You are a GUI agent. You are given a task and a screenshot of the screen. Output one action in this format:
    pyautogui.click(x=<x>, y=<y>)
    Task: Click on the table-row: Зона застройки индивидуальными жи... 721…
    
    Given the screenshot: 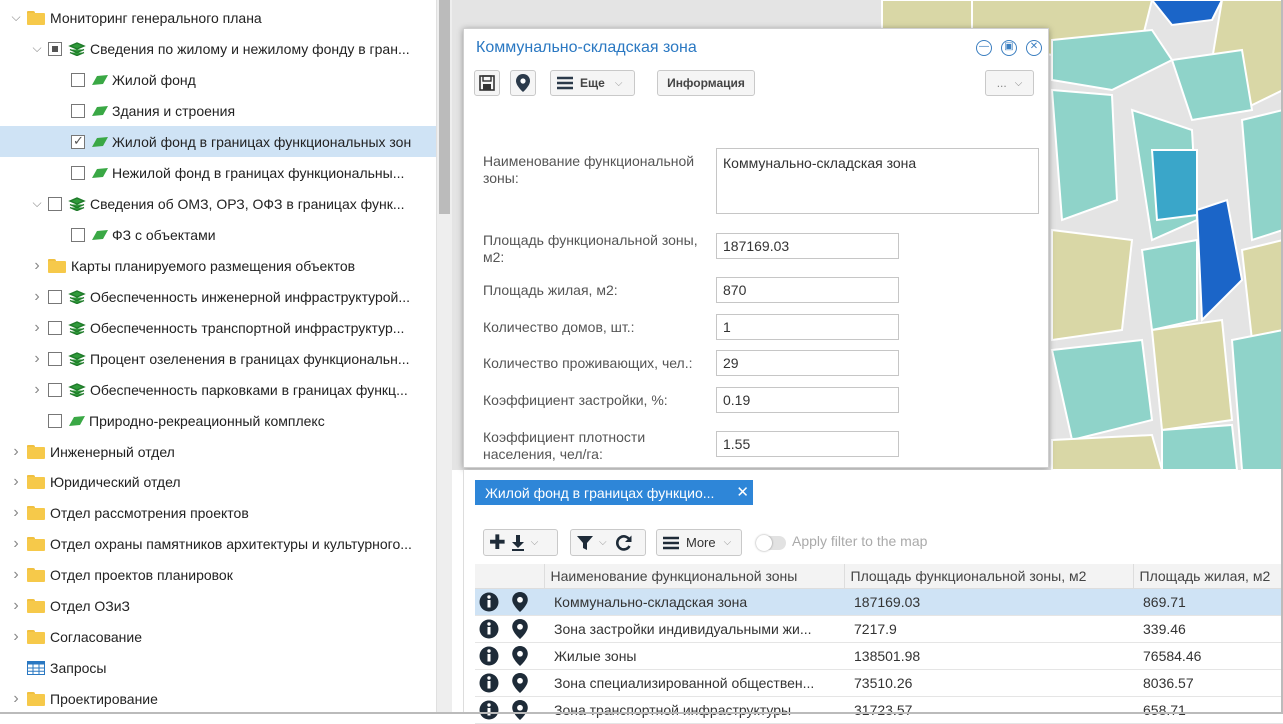 What is the action you would take?
    pyautogui.click(x=879, y=629)
    